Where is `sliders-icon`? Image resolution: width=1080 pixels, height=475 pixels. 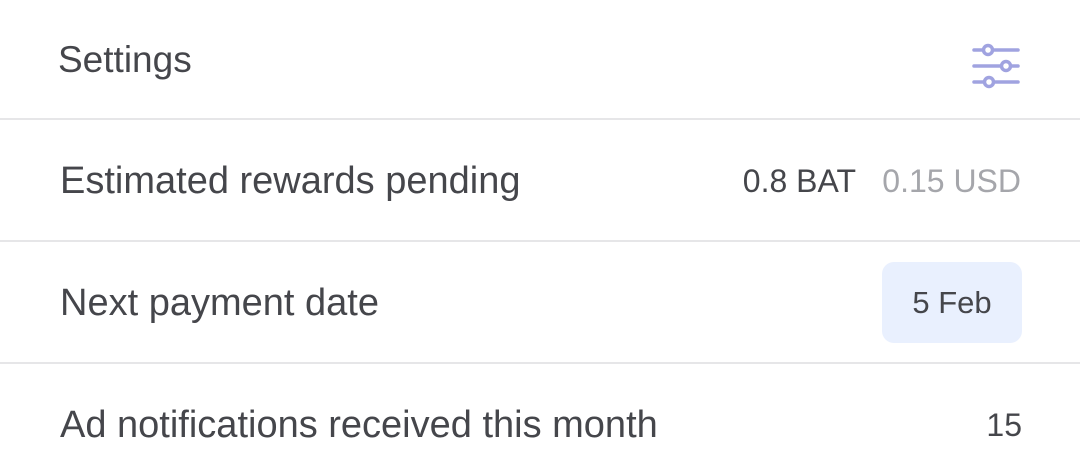 sliders-icon is located at coordinates (996, 66).